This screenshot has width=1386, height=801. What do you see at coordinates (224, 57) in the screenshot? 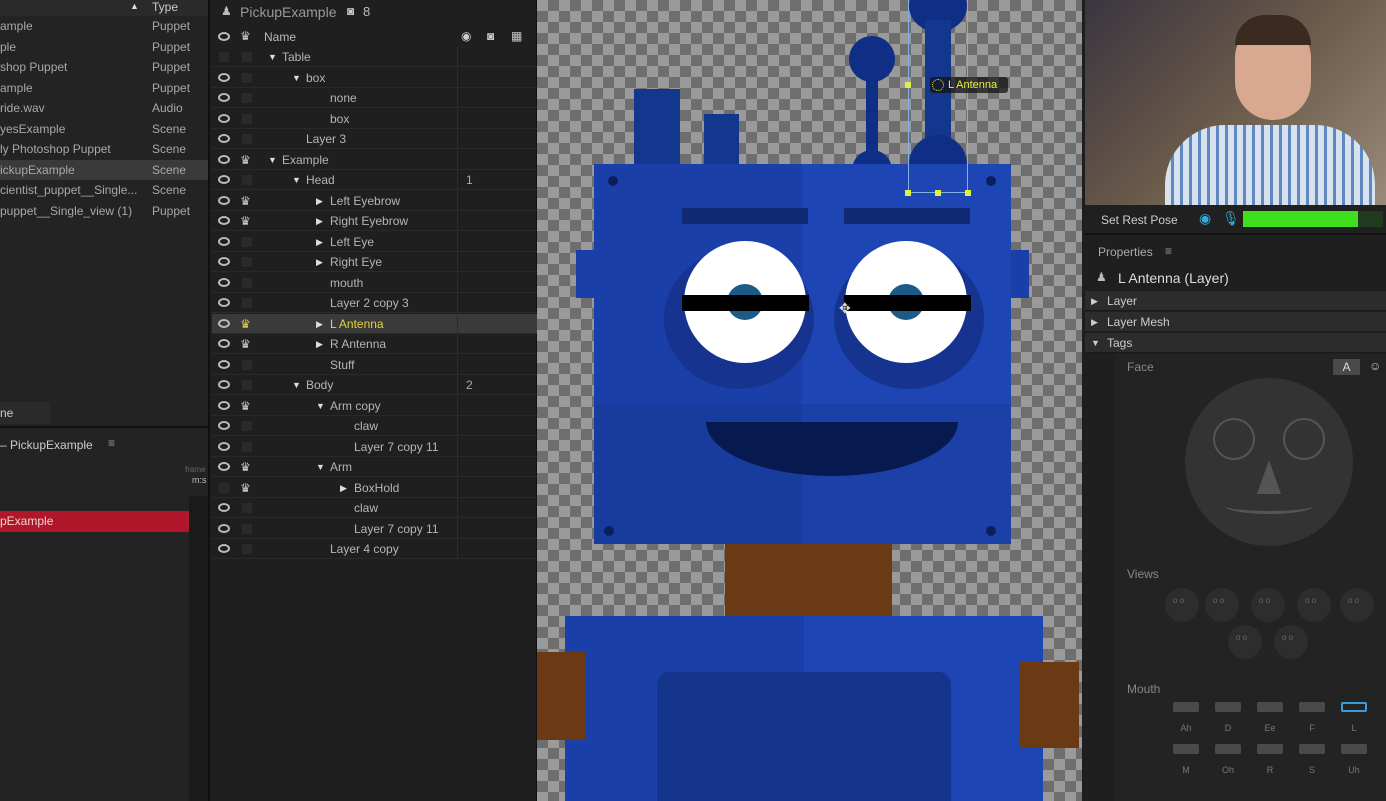
I see `visibility-toggle` at bounding box center [224, 57].